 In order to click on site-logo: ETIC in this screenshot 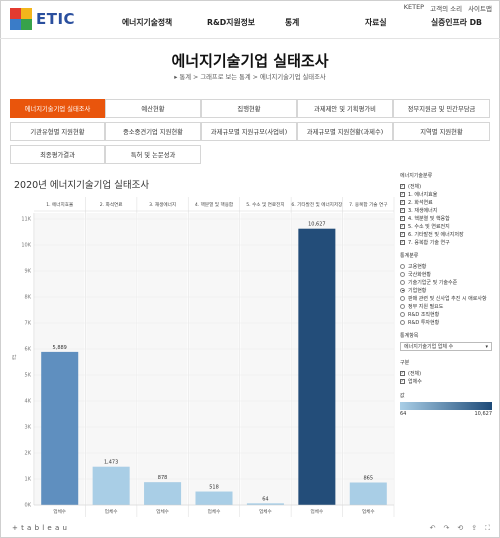, I will do `click(42, 19)`.